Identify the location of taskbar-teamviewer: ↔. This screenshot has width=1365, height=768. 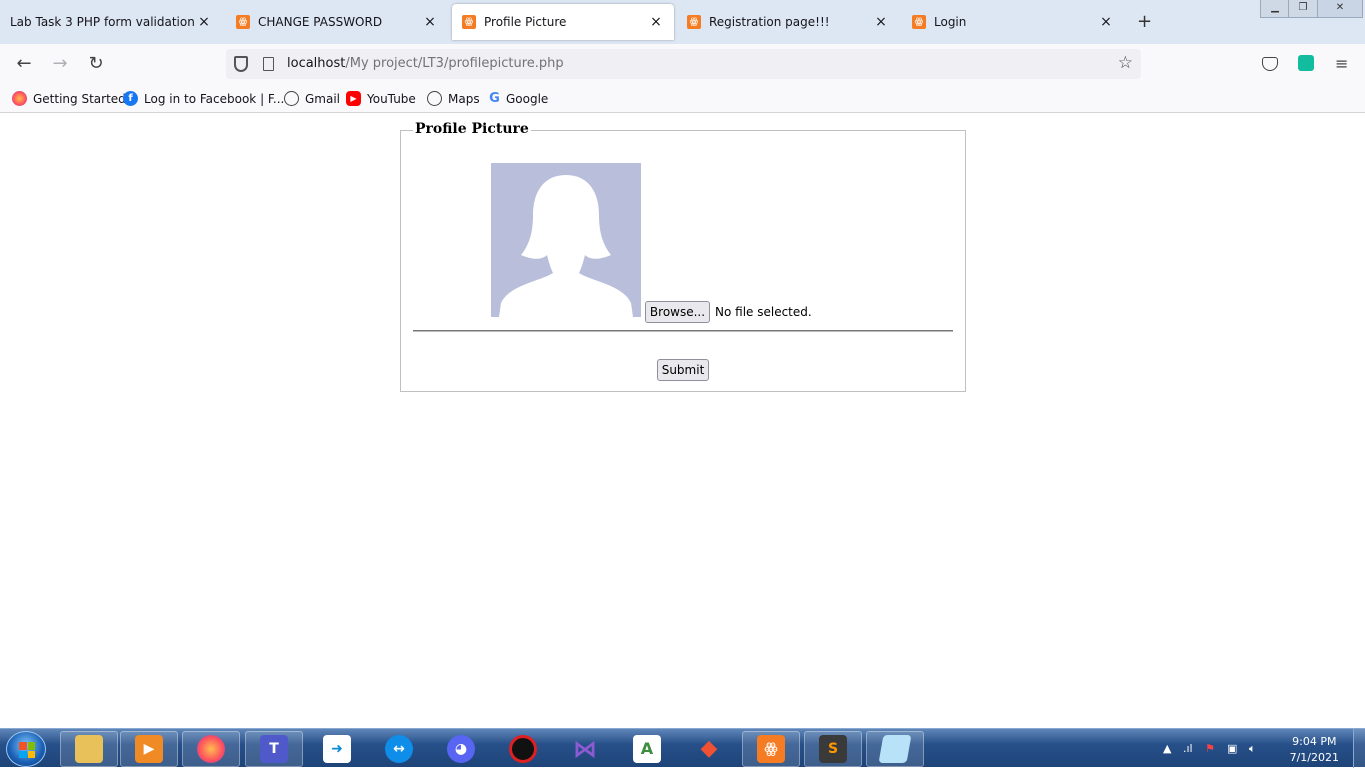
(399, 749).